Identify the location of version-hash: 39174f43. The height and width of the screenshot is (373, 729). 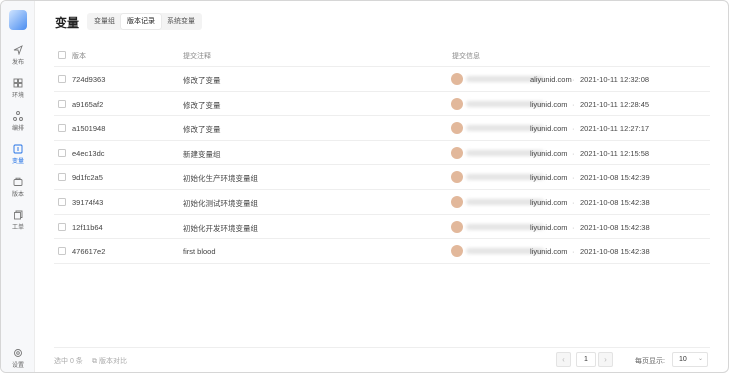
(88, 202).